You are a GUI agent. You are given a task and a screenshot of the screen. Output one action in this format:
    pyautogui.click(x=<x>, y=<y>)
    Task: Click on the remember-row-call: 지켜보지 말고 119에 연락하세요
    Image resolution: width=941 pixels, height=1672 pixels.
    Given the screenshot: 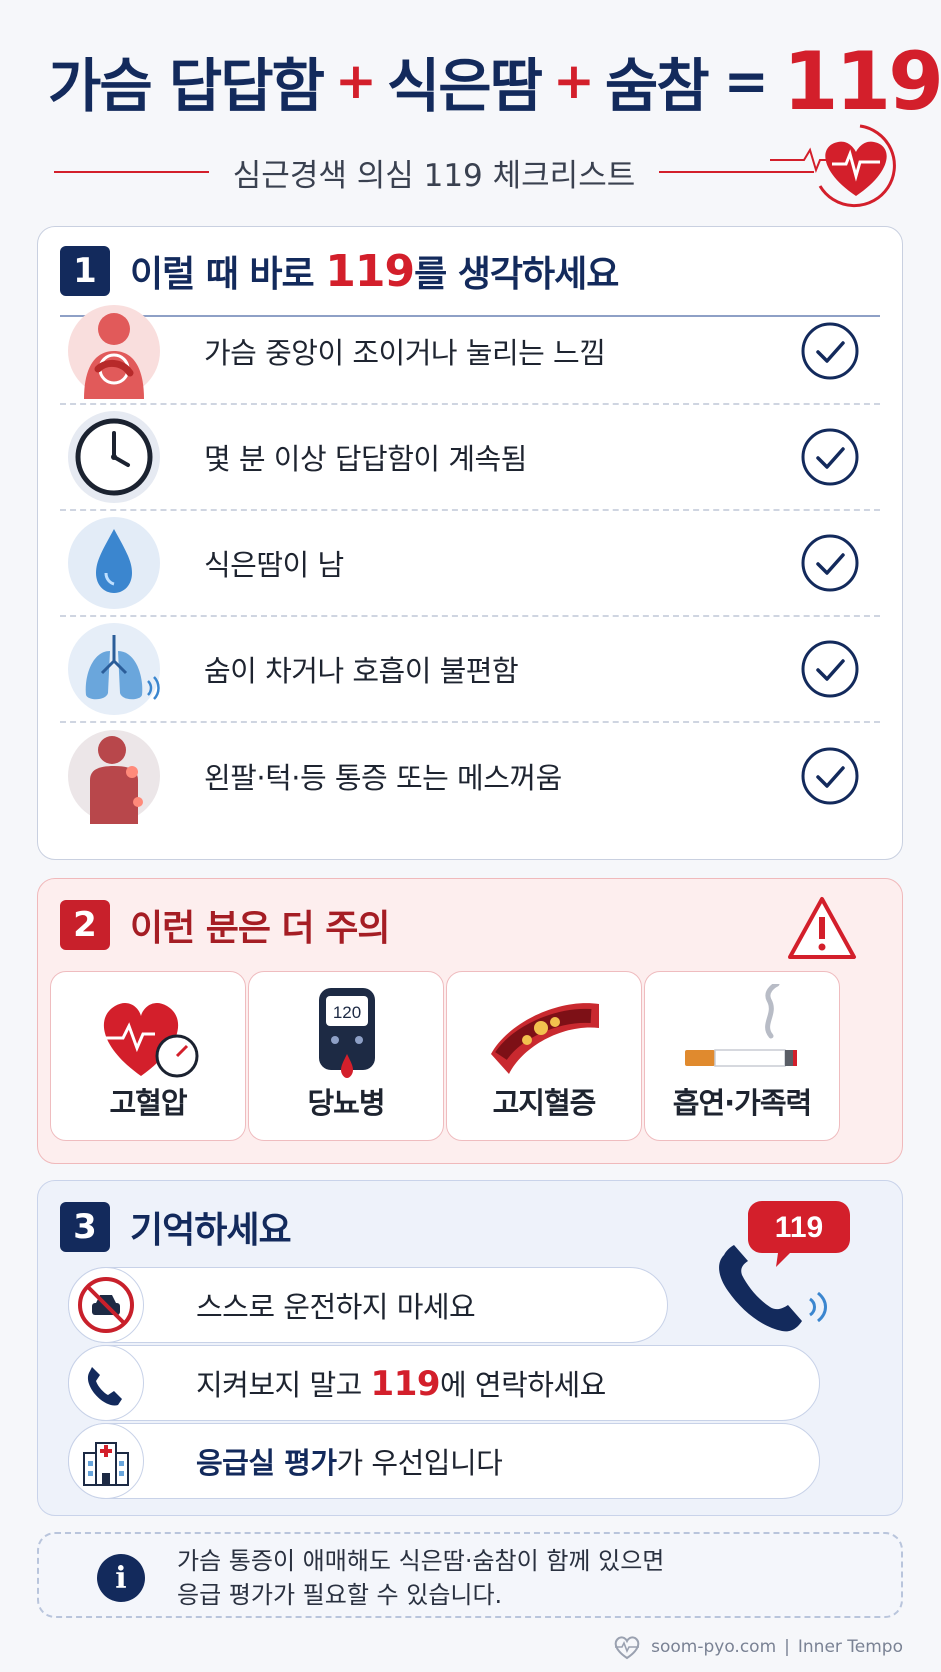 What is the action you would take?
    pyautogui.click(x=444, y=1383)
    